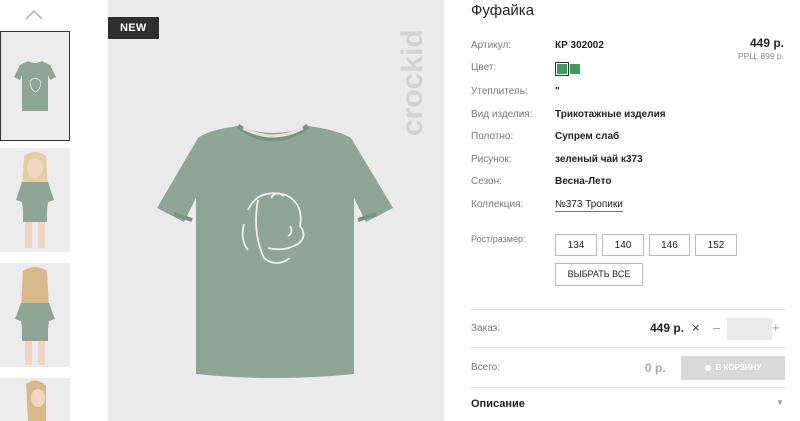  Describe the element at coordinates (557, 91) in the screenshot. I see `spec-value-insulation: "` at that location.